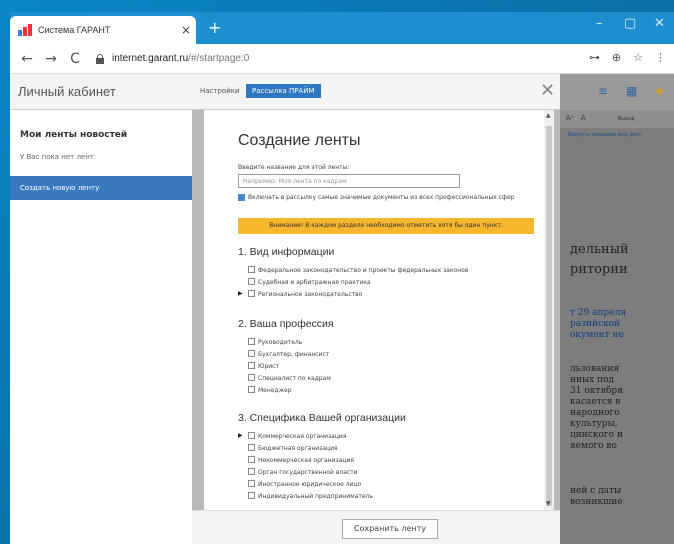  Describe the element at coordinates (349, 181) in the screenshot. I see `feed-name-input: Например: Моя лента по кадрам` at that location.